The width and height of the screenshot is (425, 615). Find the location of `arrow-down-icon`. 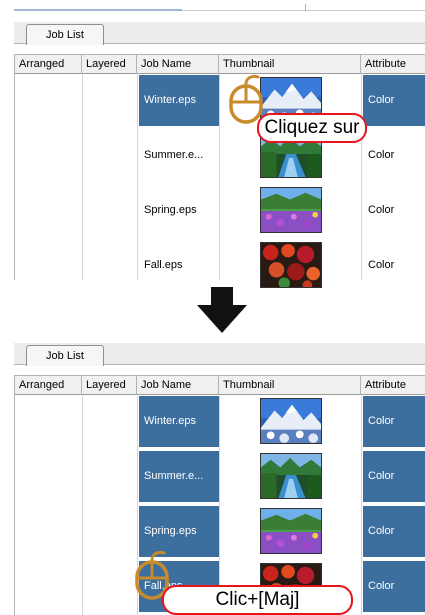

arrow-down-icon is located at coordinates (222, 310).